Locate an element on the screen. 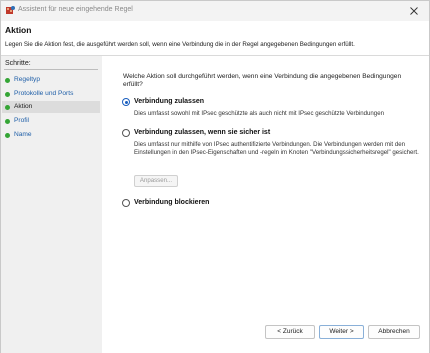 The width and height of the screenshot is (430, 353). allow-secure-connection-radio is located at coordinates (126, 133).